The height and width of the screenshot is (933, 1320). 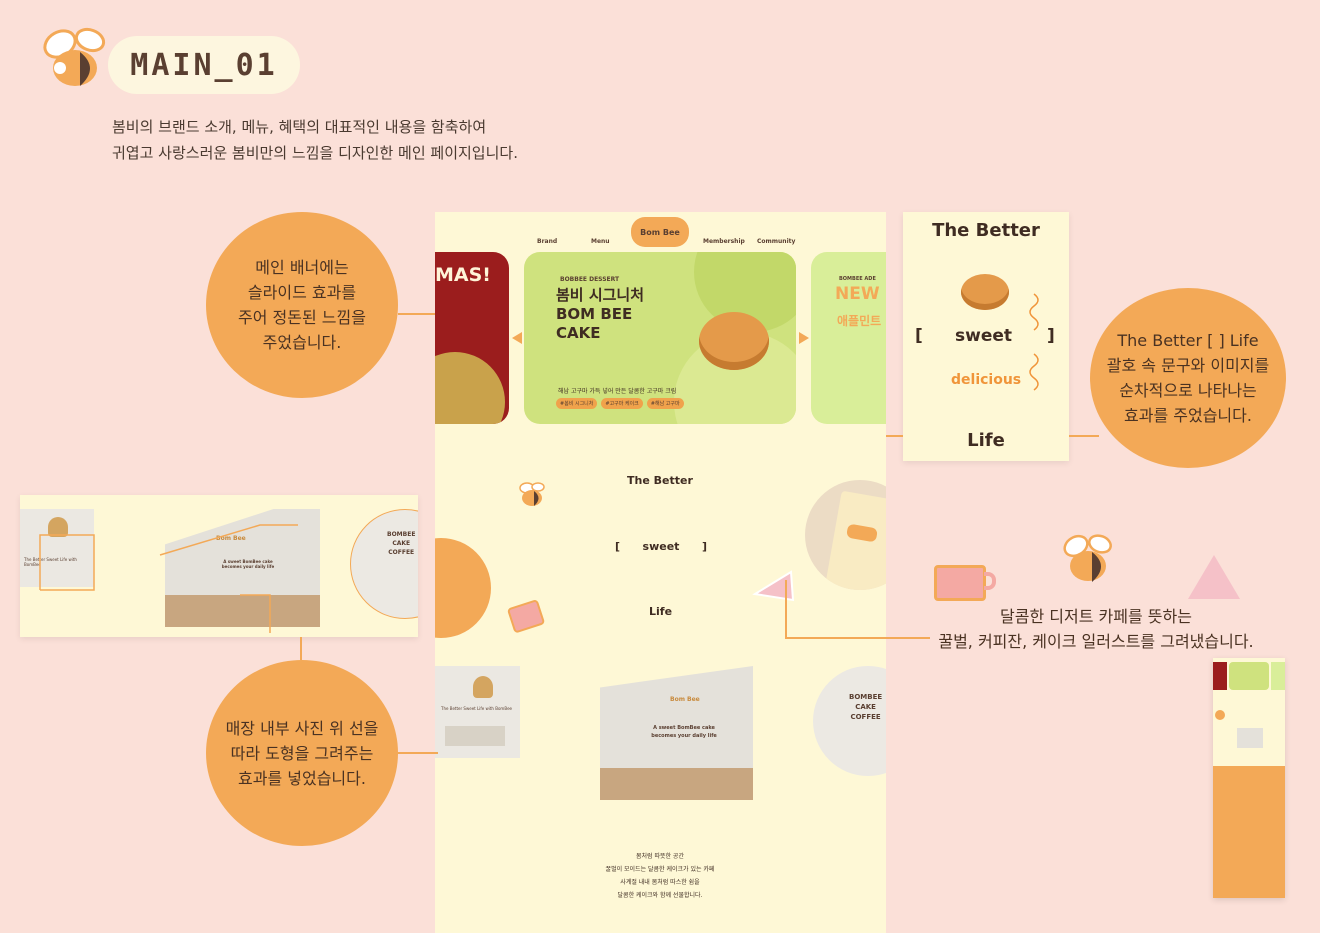 What do you see at coordinates (986, 336) in the screenshot?
I see `the-better-card: The Better [ sweet ] delicious Life` at bounding box center [986, 336].